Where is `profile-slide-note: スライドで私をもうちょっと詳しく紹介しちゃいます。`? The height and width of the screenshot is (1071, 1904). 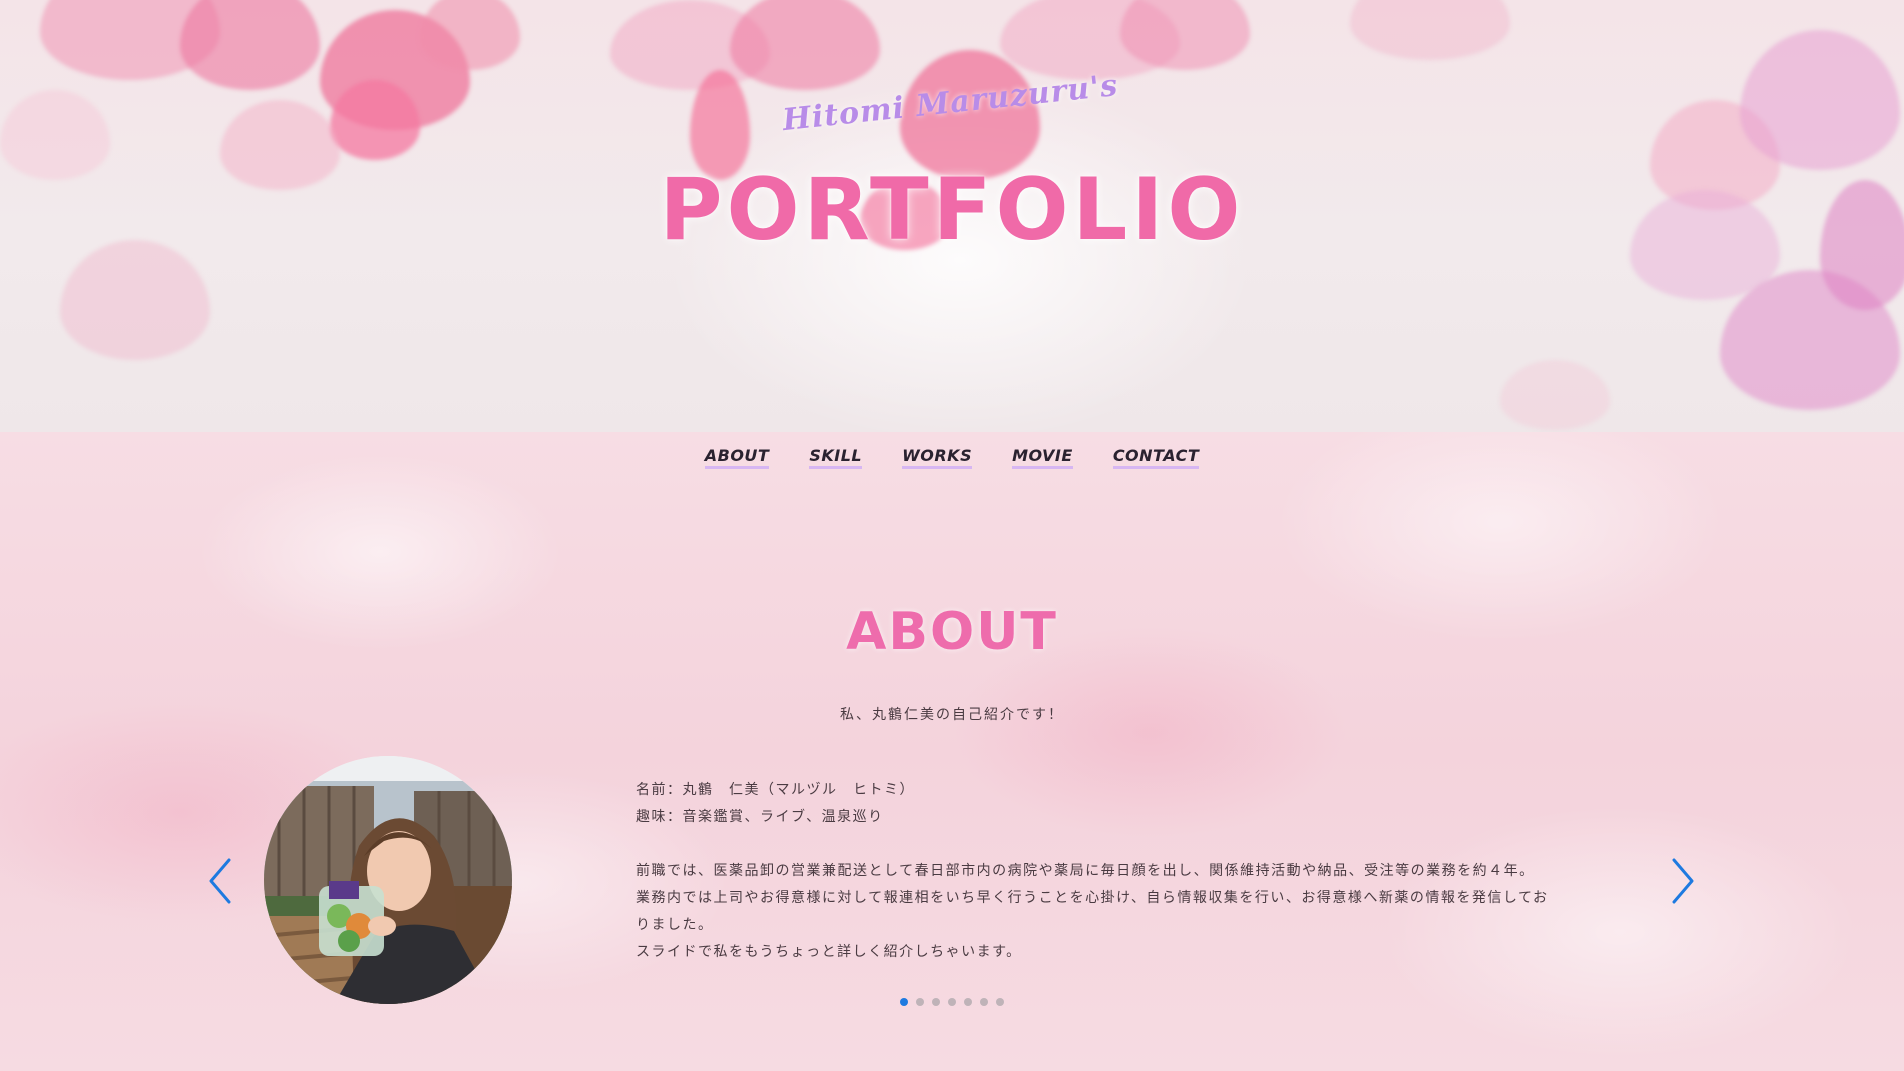 profile-slide-note: スライドで私をもうちょっと詳しく紹介しちゃいます。 is located at coordinates (829, 952).